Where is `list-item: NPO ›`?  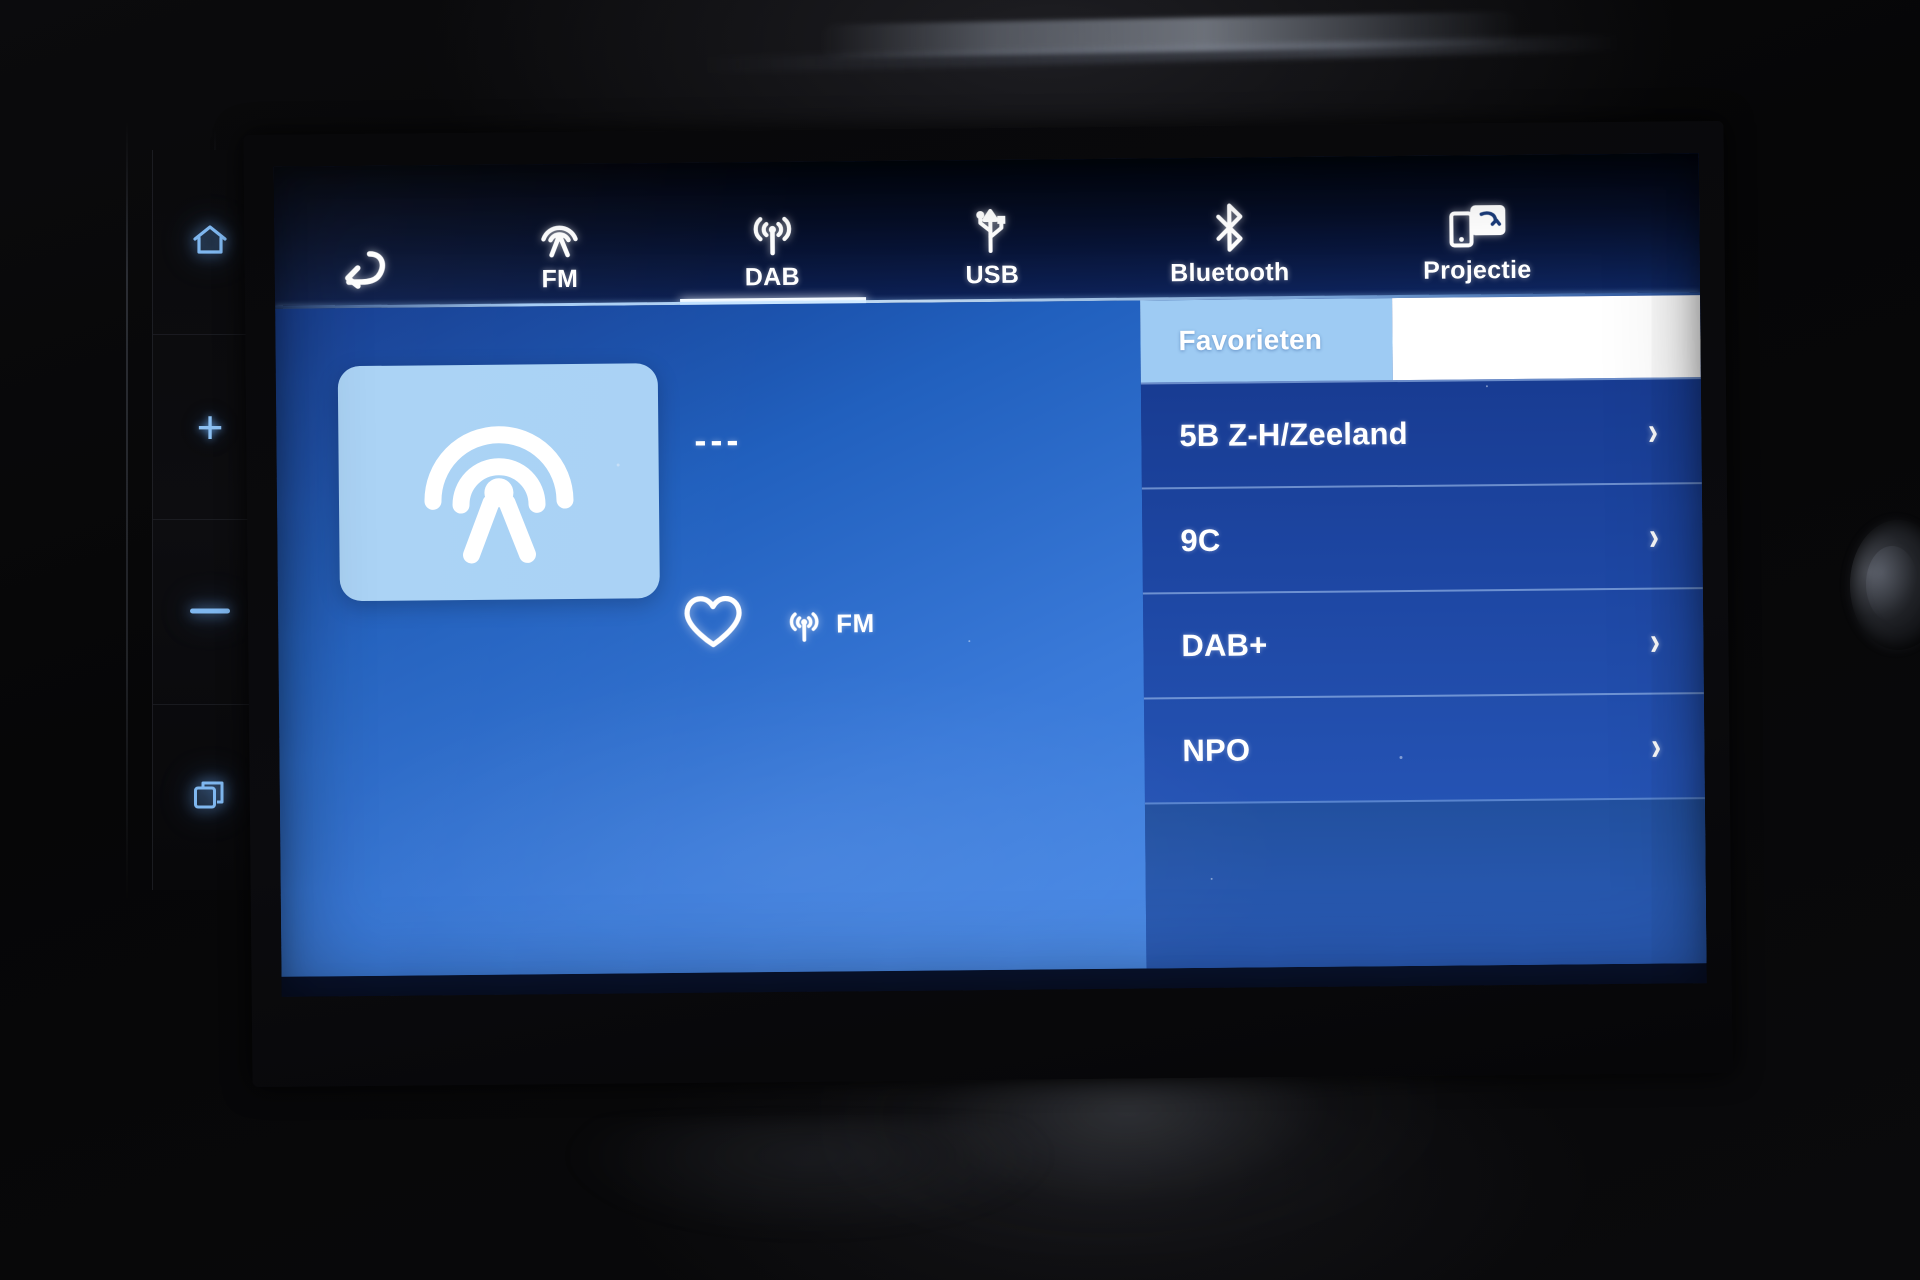 list-item: NPO › is located at coordinates (1424, 747).